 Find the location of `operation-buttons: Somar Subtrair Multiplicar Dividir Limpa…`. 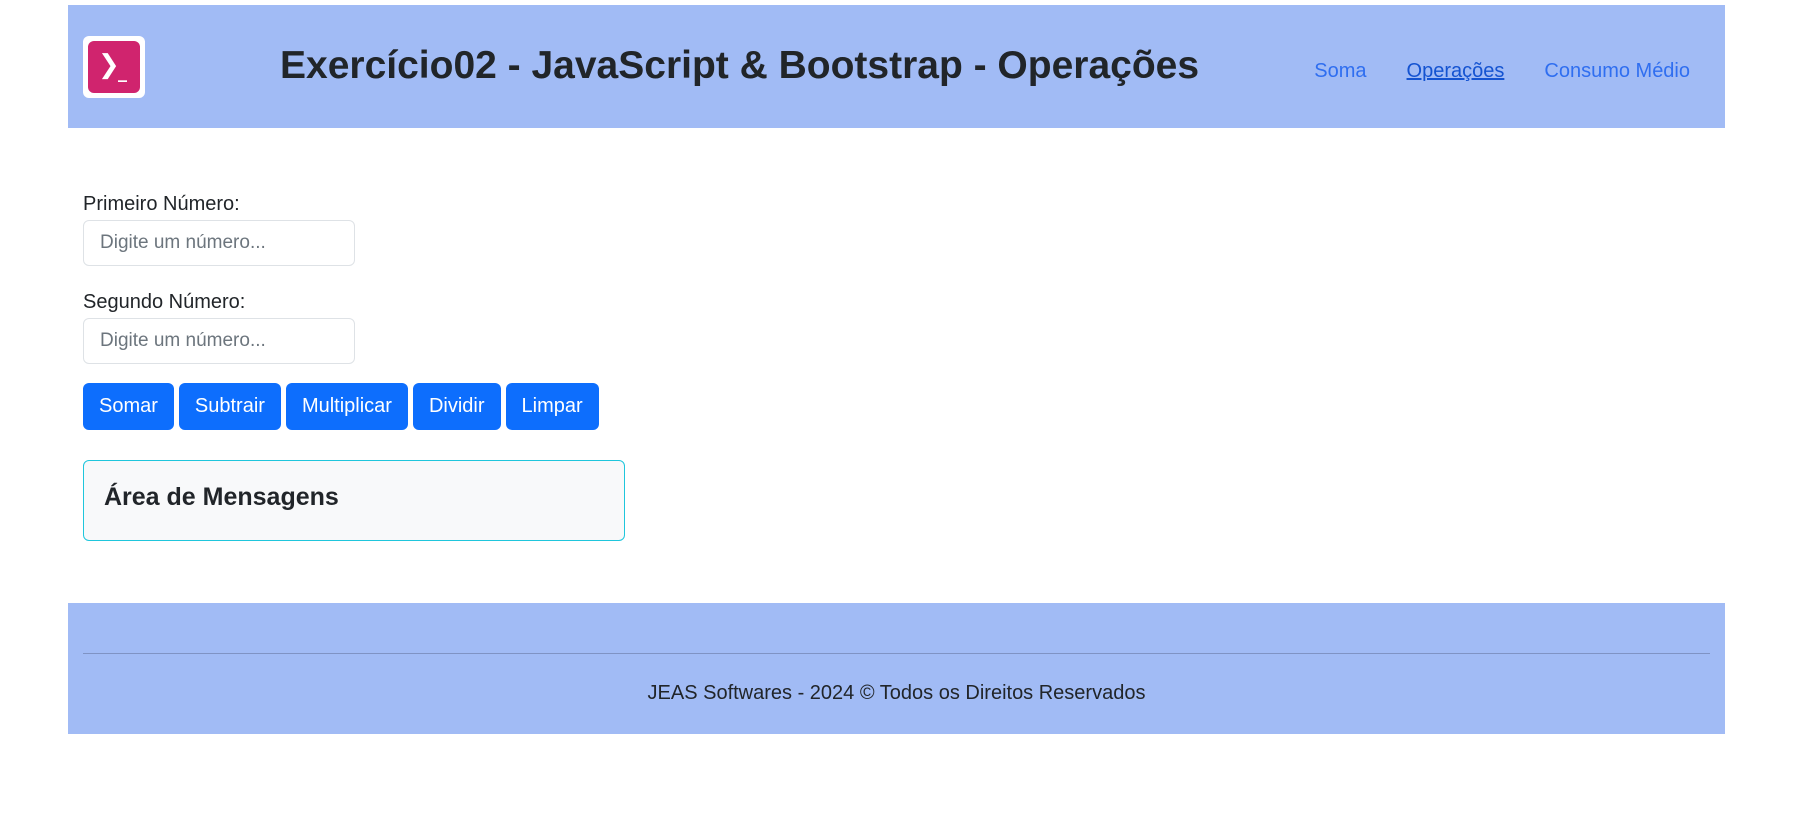

operation-buttons: Somar Subtrair Multiplicar Dividir Limpa… is located at coordinates (341, 406).